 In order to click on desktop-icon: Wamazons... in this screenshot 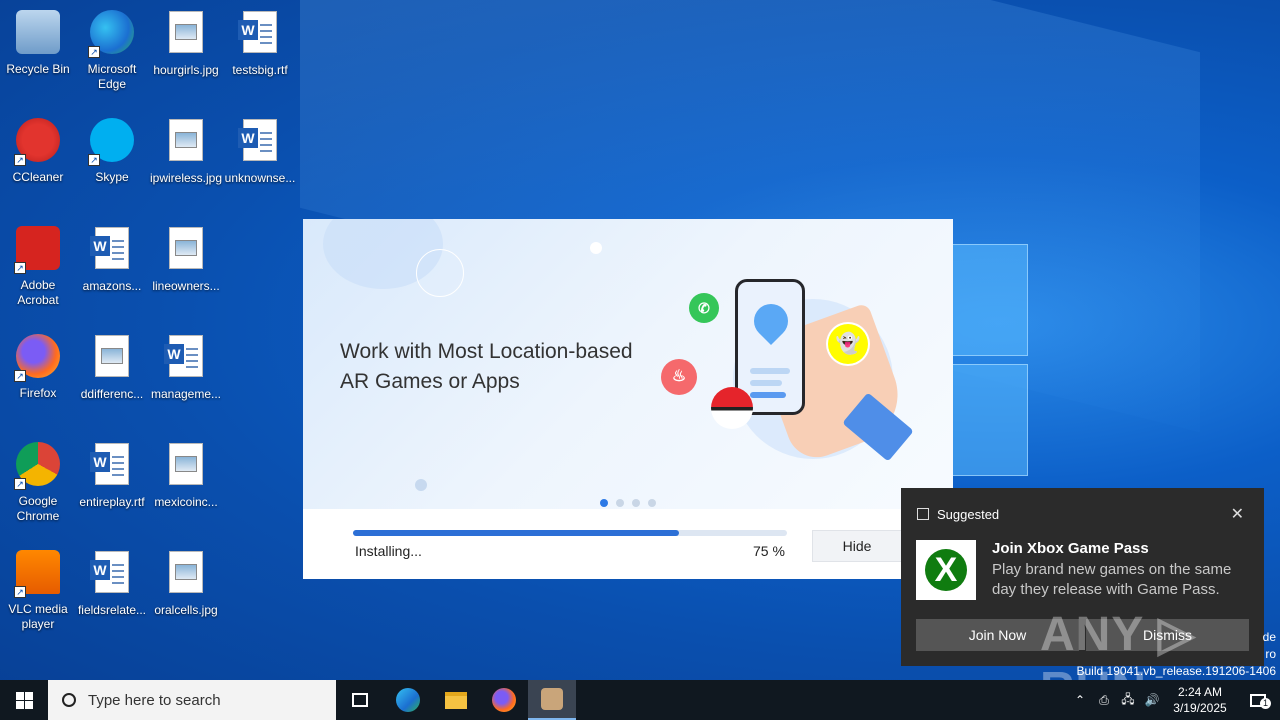, I will do `click(112, 259)`.